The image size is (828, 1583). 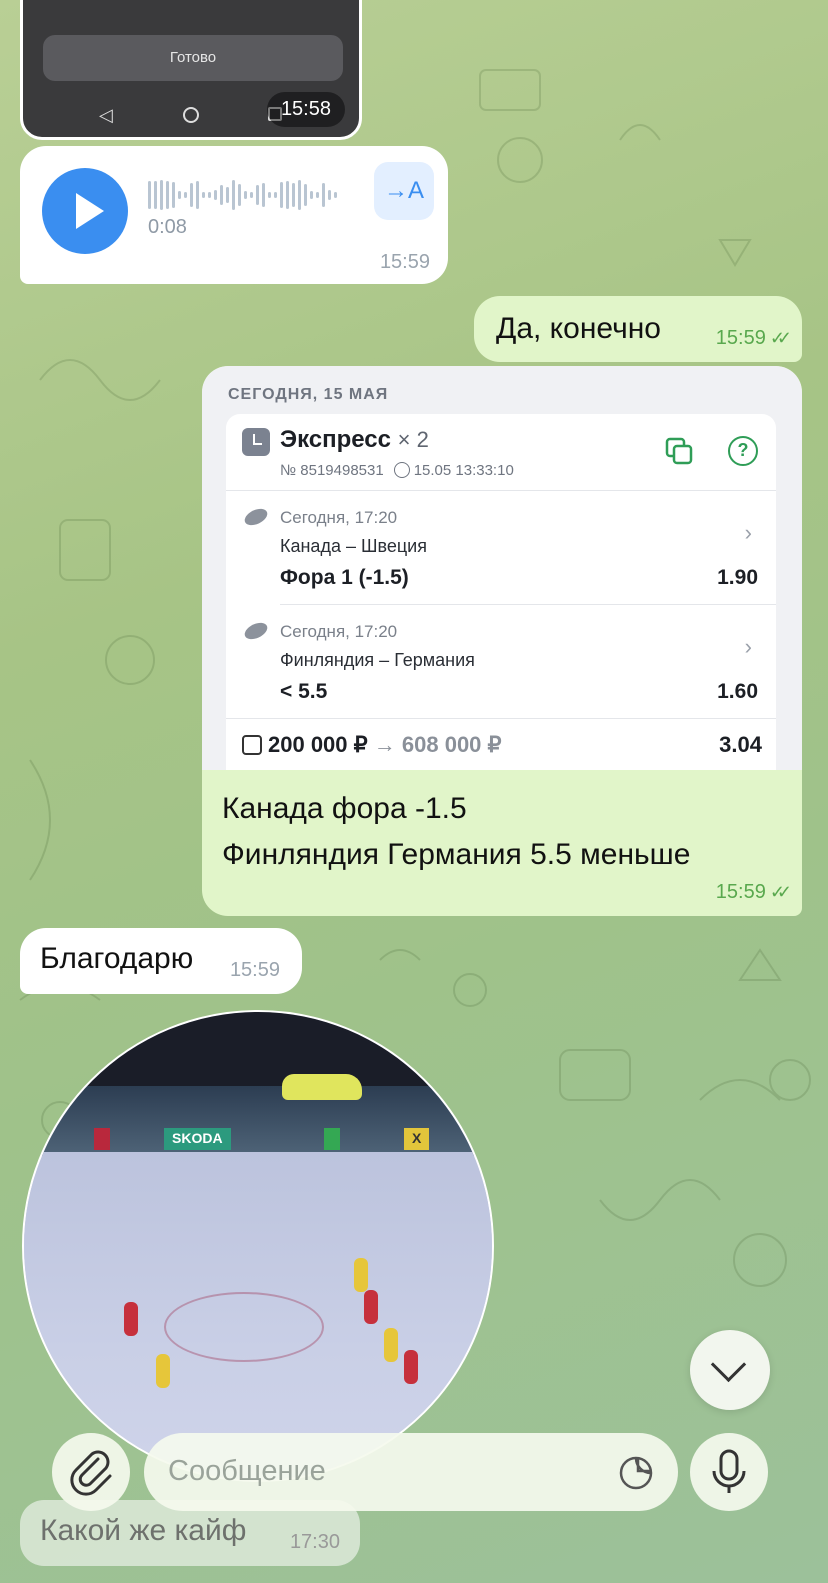 What do you see at coordinates (106, 115) in the screenshot?
I see `back-triangle-icon: ◁` at bounding box center [106, 115].